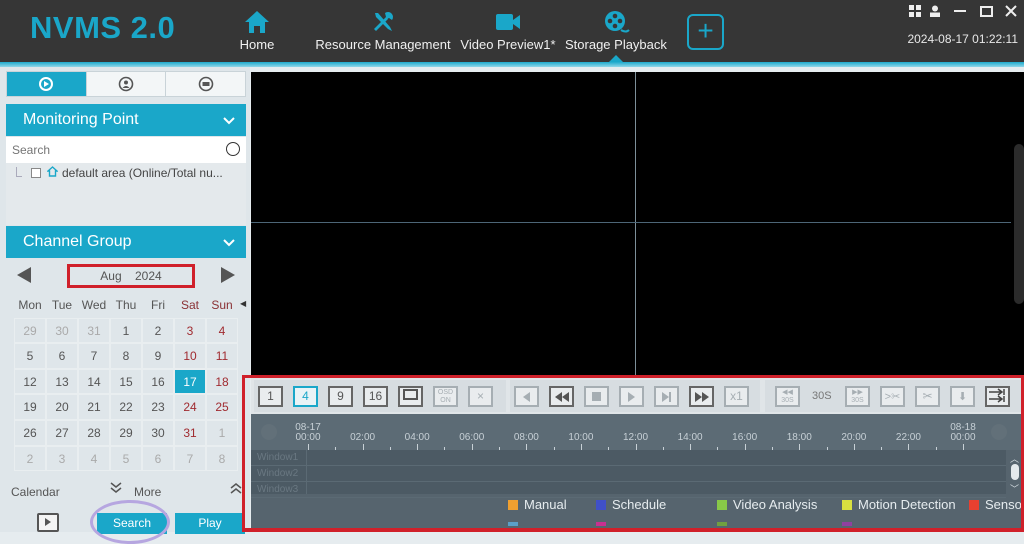 This screenshot has height=544, width=1024. What do you see at coordinates (986, 12) in the screenshot?
I see `maximize-button` at bounding box center [986, 12].